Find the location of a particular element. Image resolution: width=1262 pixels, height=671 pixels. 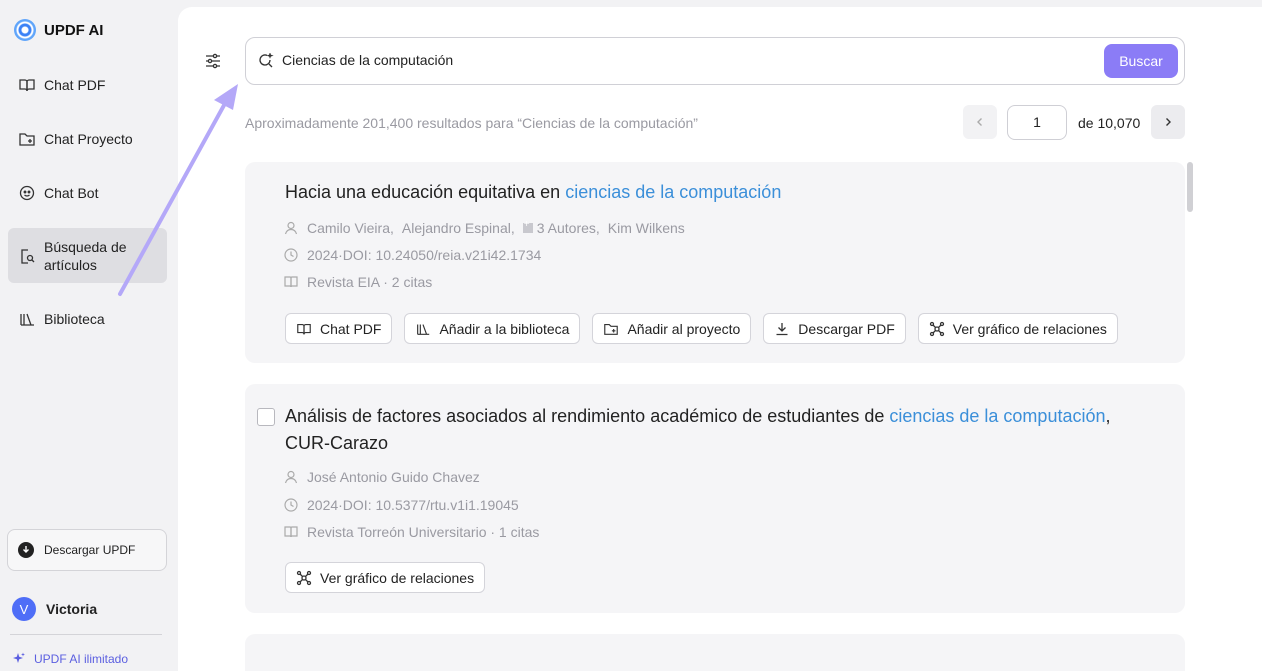

download-pdf-button: Descargar PDF is located at coordinates (834, 328).